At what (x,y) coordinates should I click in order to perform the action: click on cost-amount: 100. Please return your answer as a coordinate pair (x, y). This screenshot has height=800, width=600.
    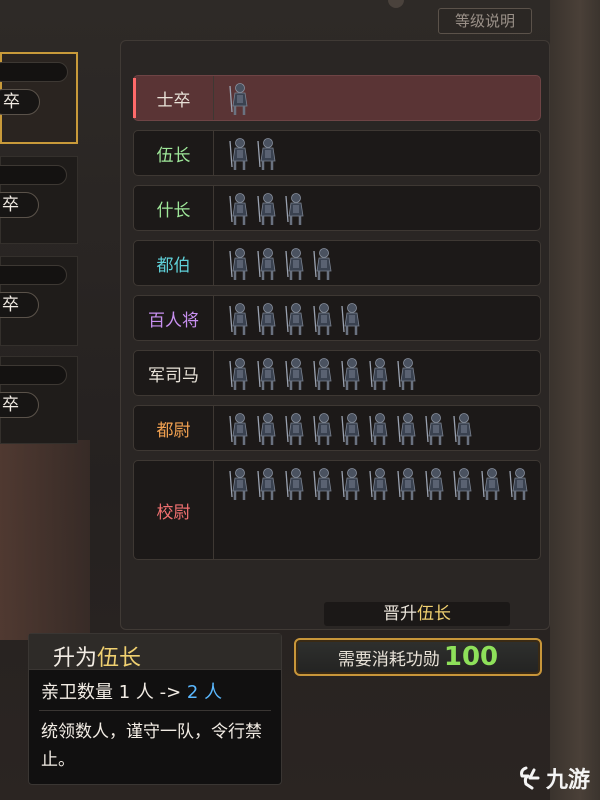
    Looking at the image, I should click on (471, 657).